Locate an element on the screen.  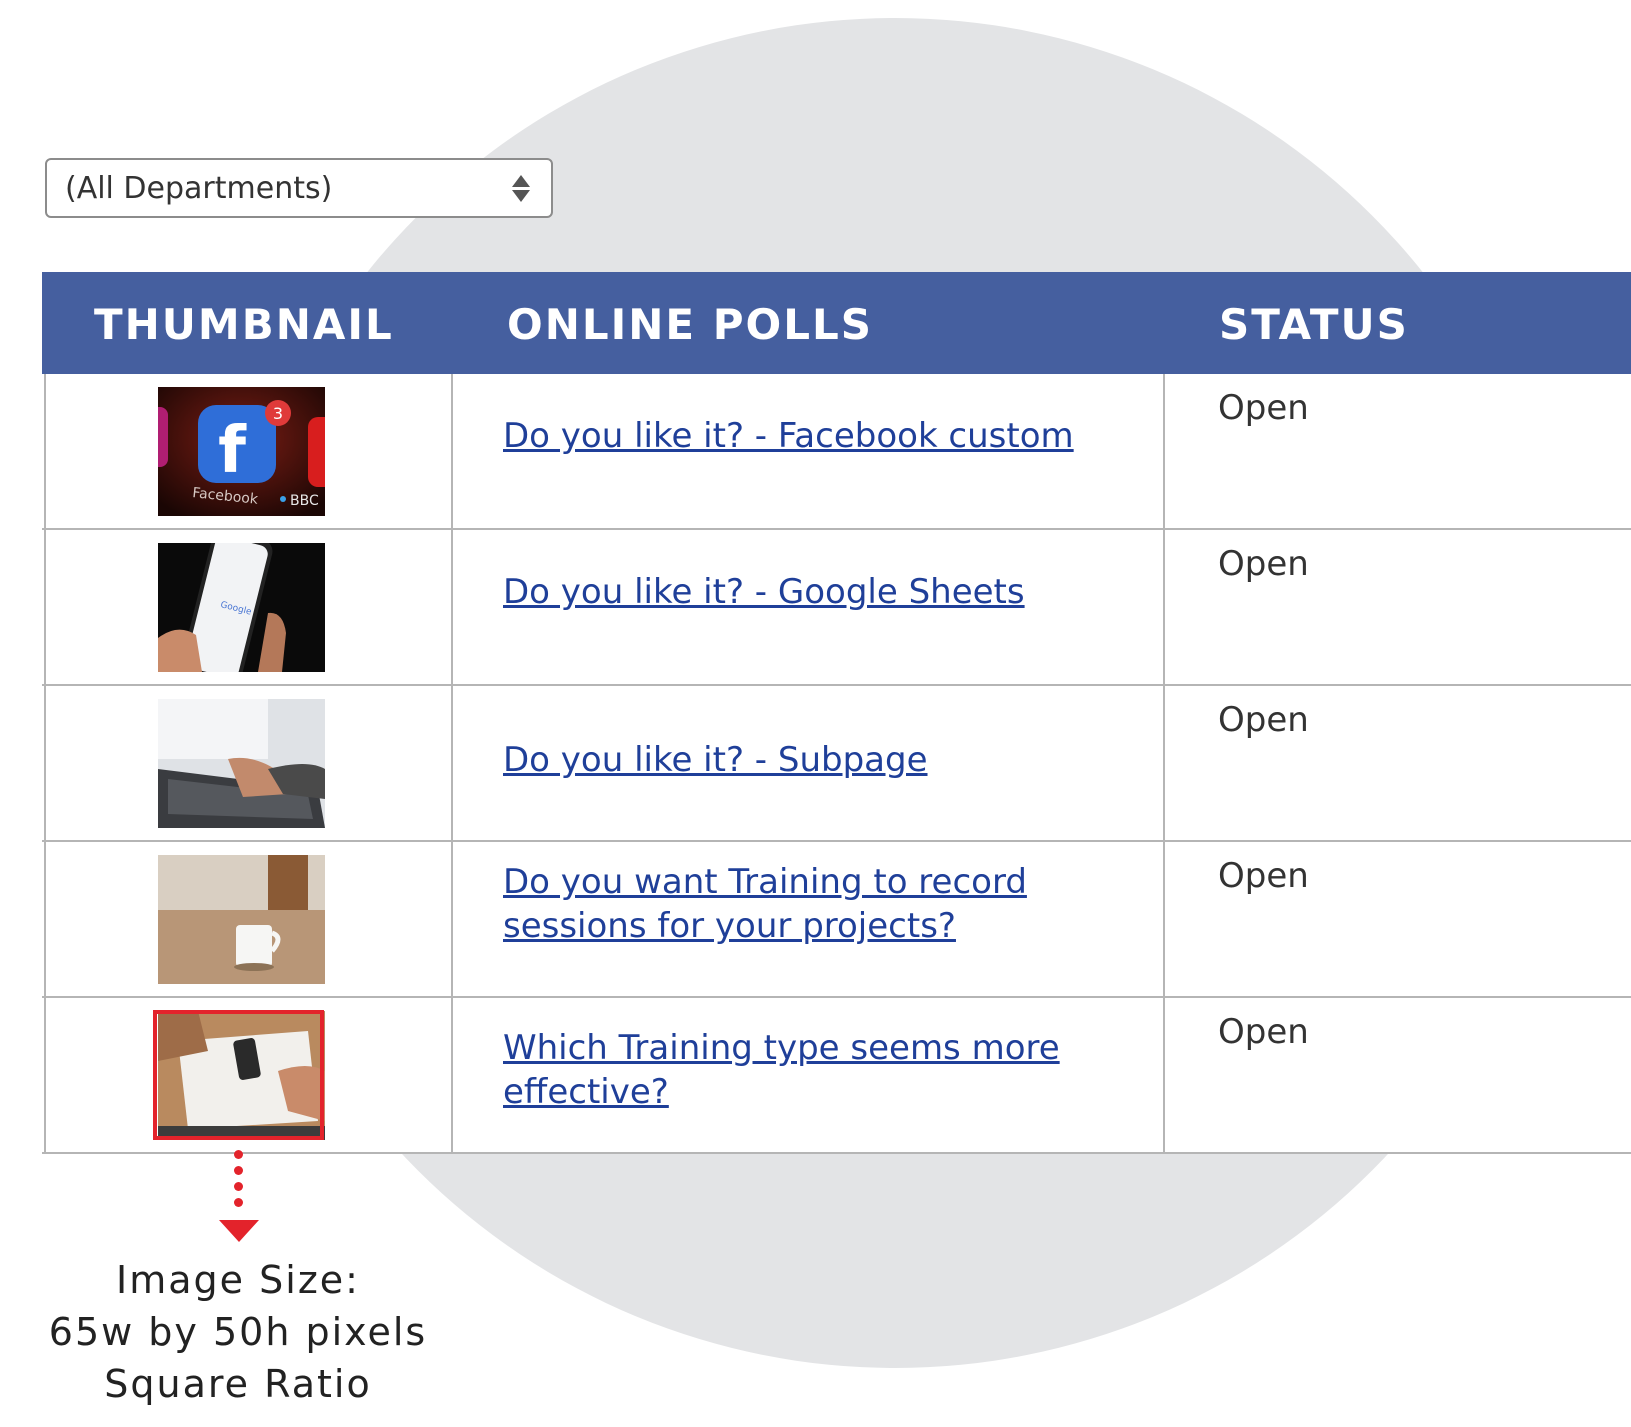
updown-arrows-icon is located at coordinates (521, 188).